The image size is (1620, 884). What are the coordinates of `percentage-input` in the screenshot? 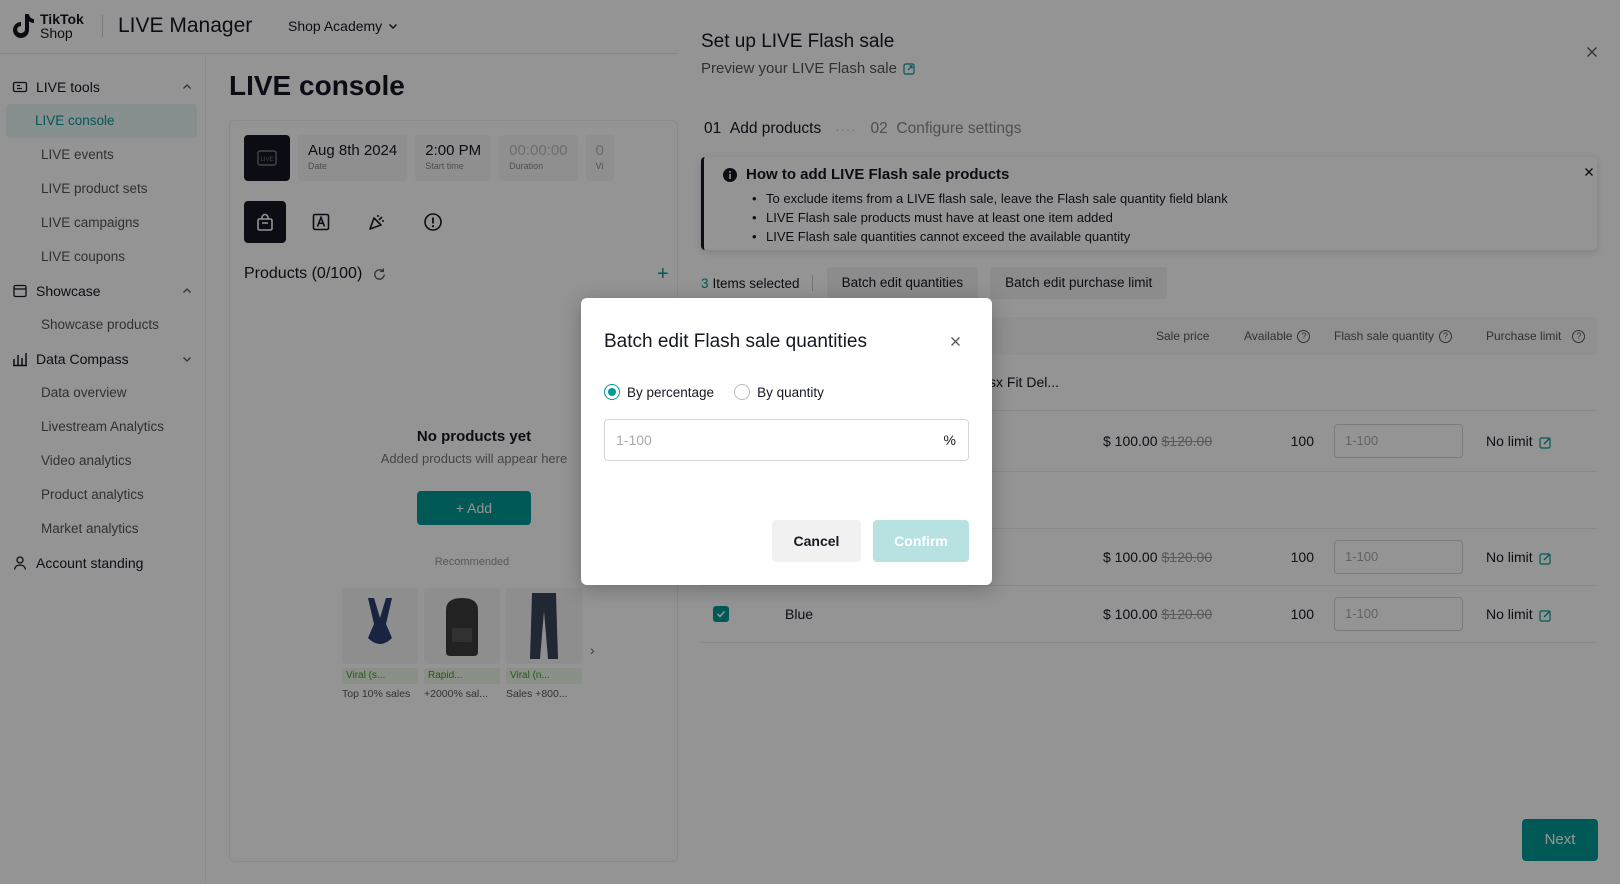 It's located at (765, 440).